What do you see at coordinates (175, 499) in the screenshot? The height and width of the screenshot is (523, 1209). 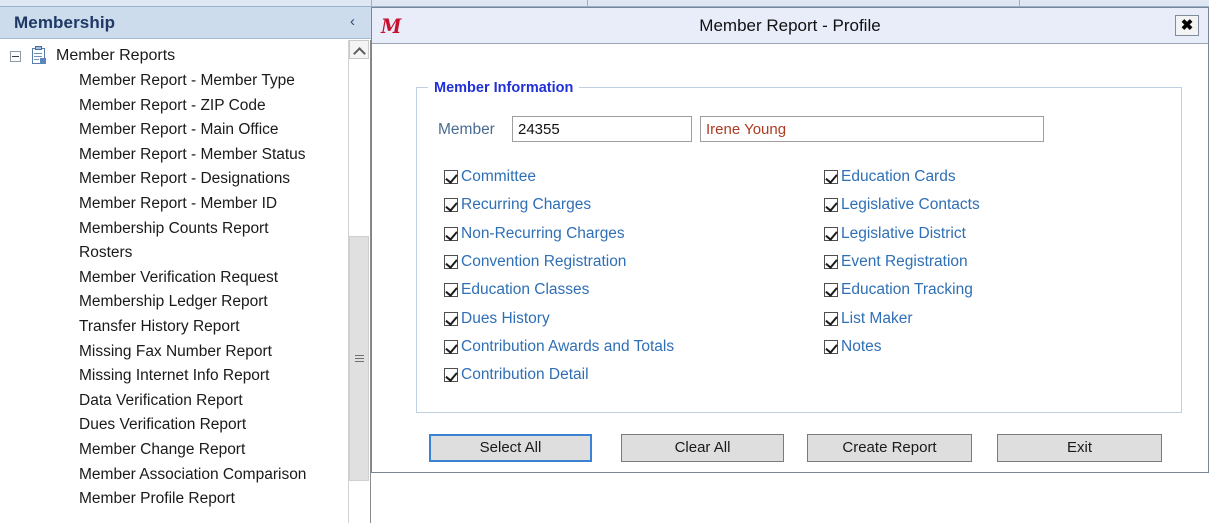 I see `tree-item: Member Profile Report` at bounding box center [175, 499].